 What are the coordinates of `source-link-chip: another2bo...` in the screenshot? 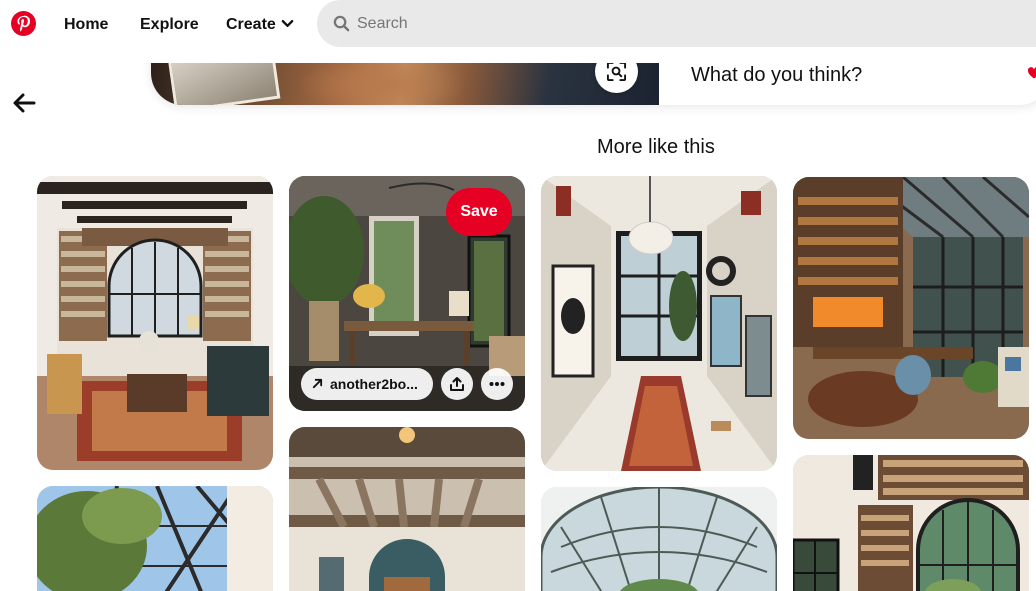 It's located at (367, 384).